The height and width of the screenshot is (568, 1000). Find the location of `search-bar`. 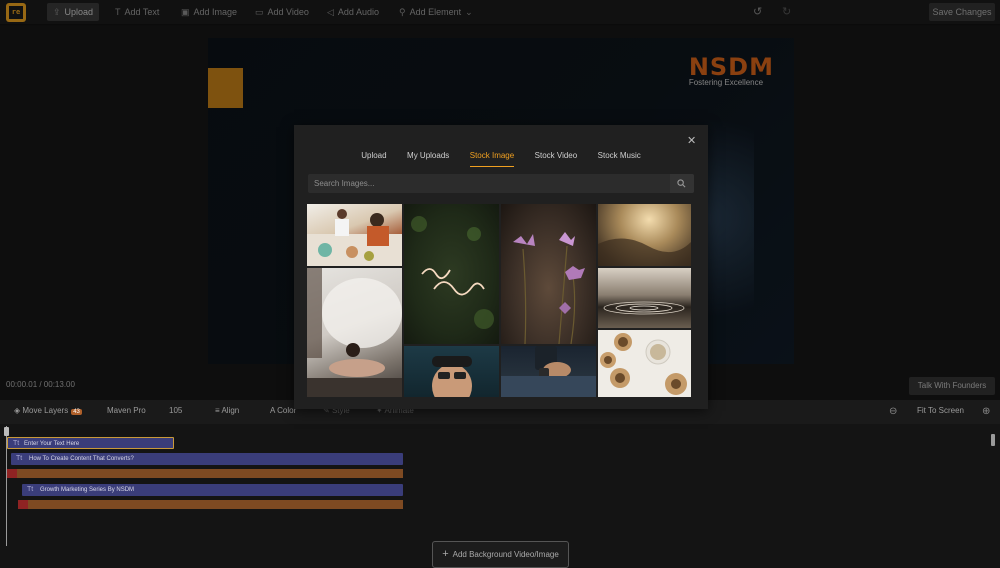

search-bar is located at coordinates (501, 183).